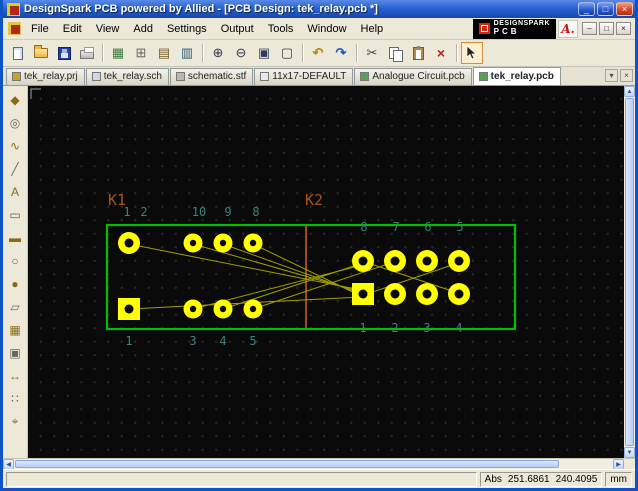 Image resolution: width=638 pixels, height=491 pixels. I want to click on horizontal-scroll-thumb, so click(287, 464).